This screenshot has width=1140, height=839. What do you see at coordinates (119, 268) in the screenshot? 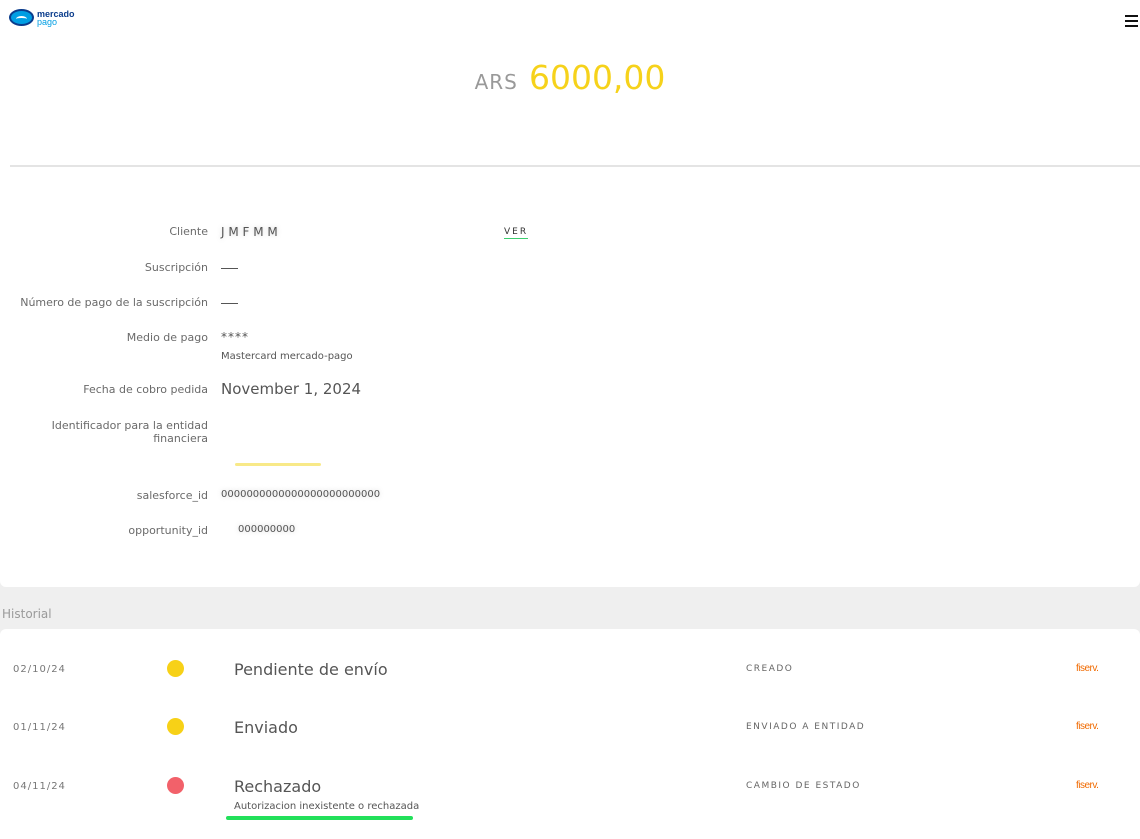
I see `row-suscripcion: Suscripción` at bounding box center [119, 268].